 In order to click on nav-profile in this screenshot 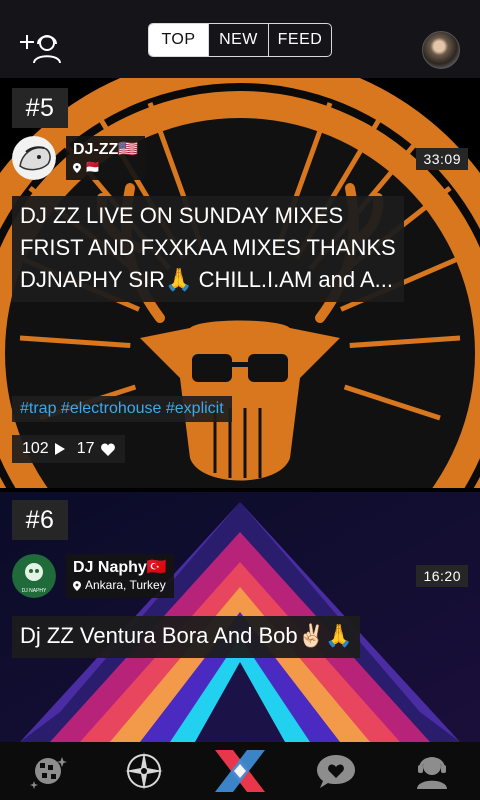, I will do `click(432, 771)`.